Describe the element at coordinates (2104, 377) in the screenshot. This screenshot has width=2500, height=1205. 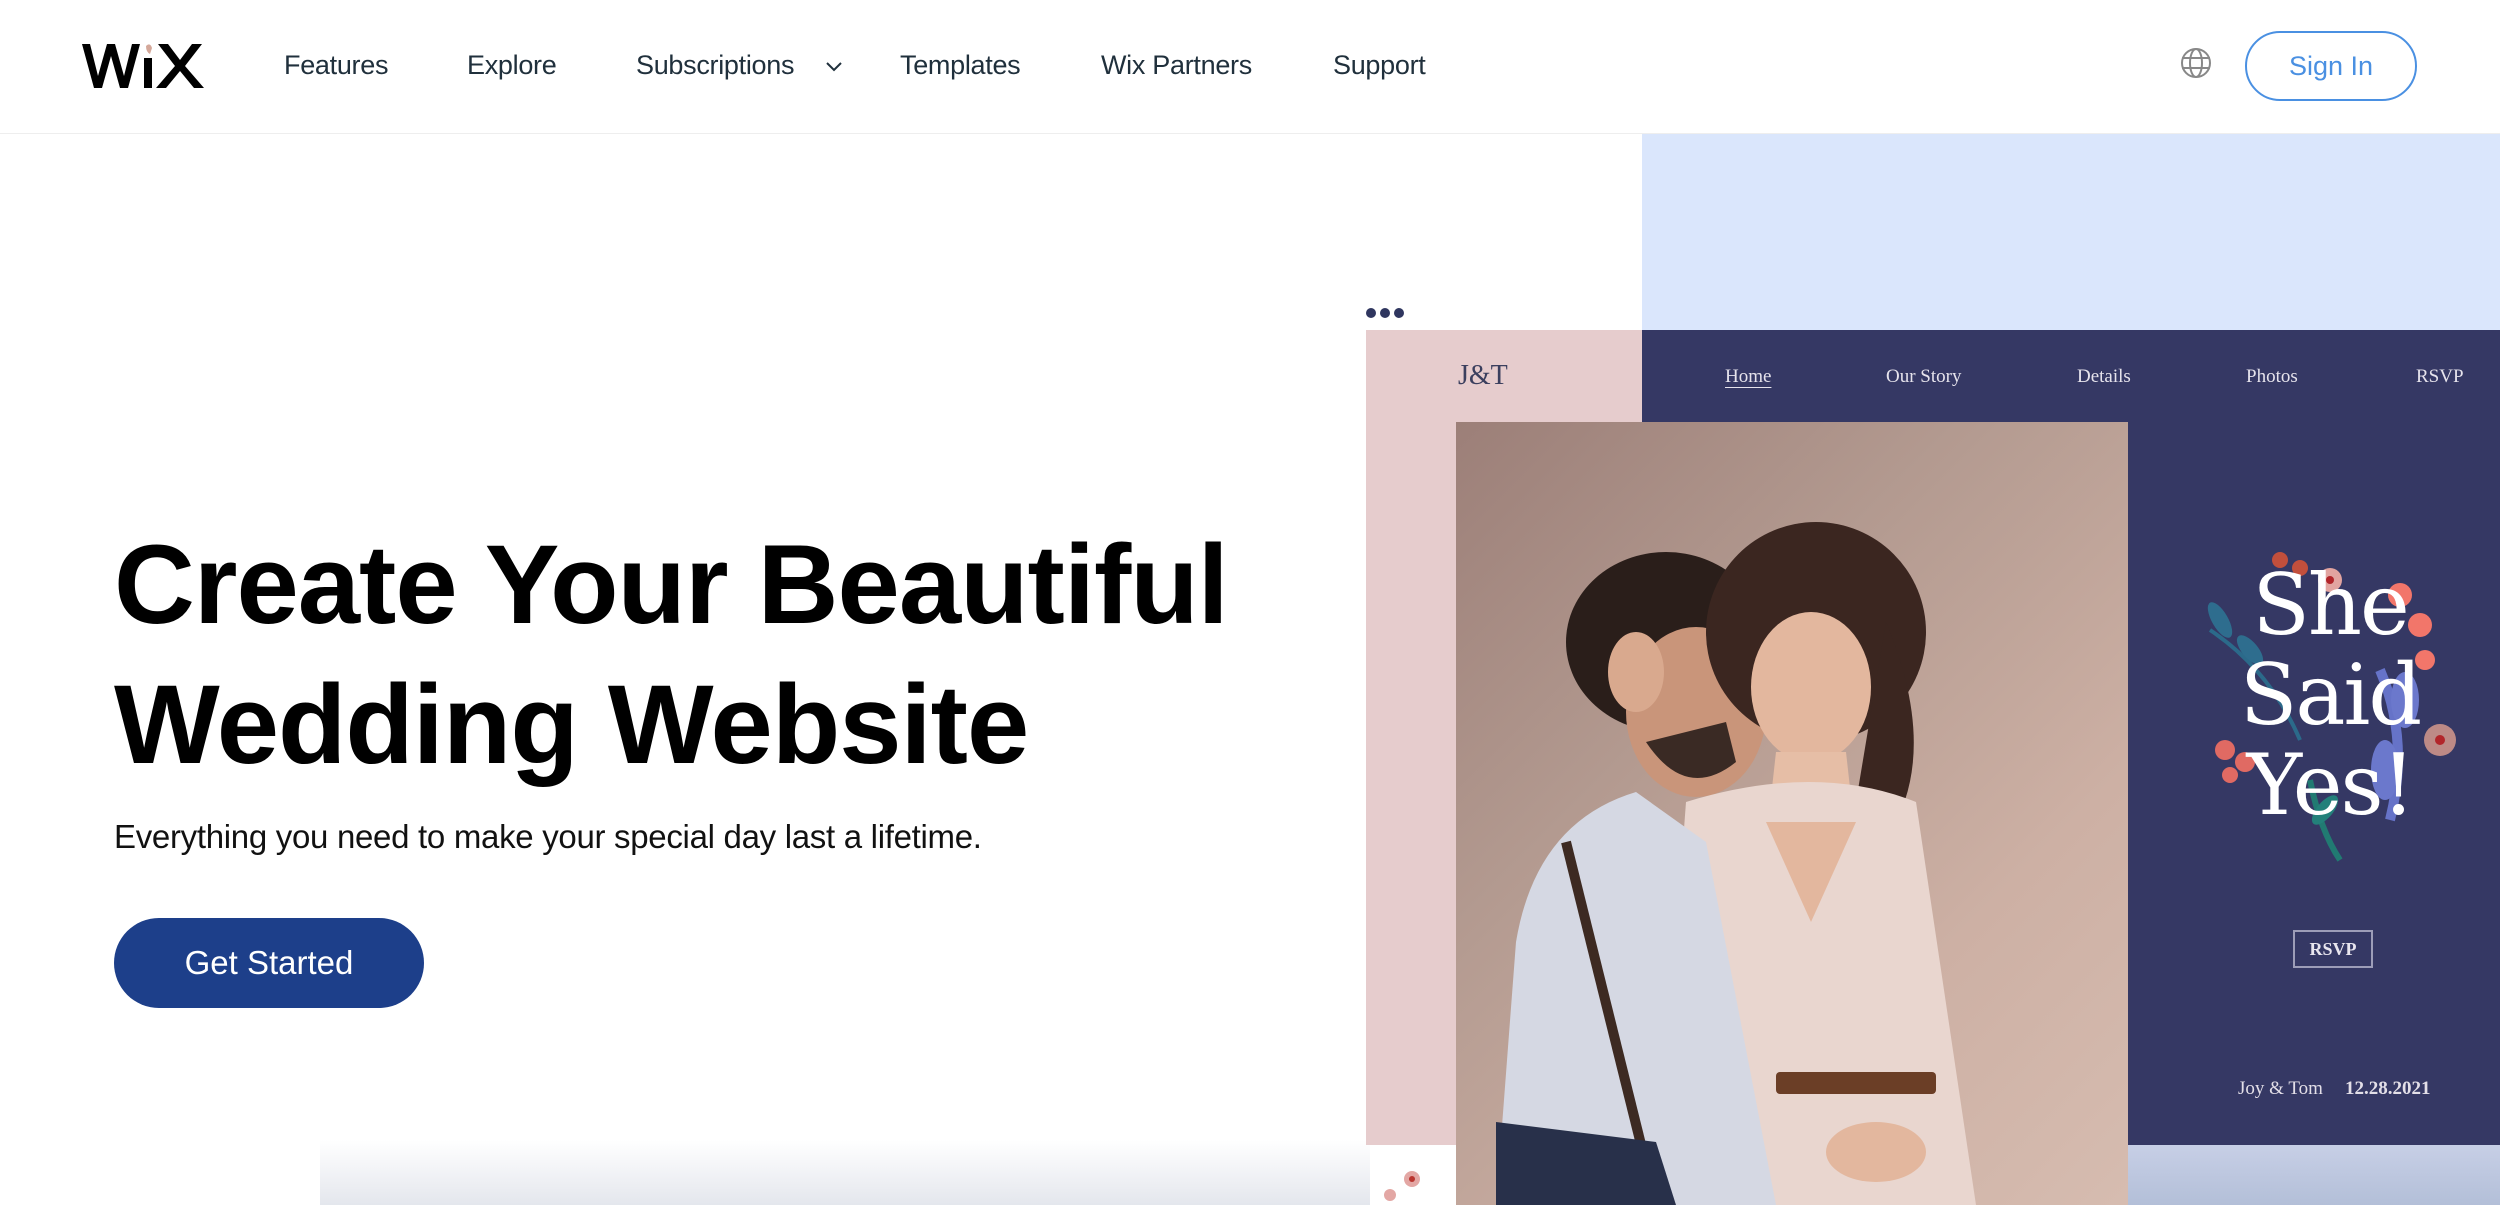
I see `preview-nav-details: Details` at that location.